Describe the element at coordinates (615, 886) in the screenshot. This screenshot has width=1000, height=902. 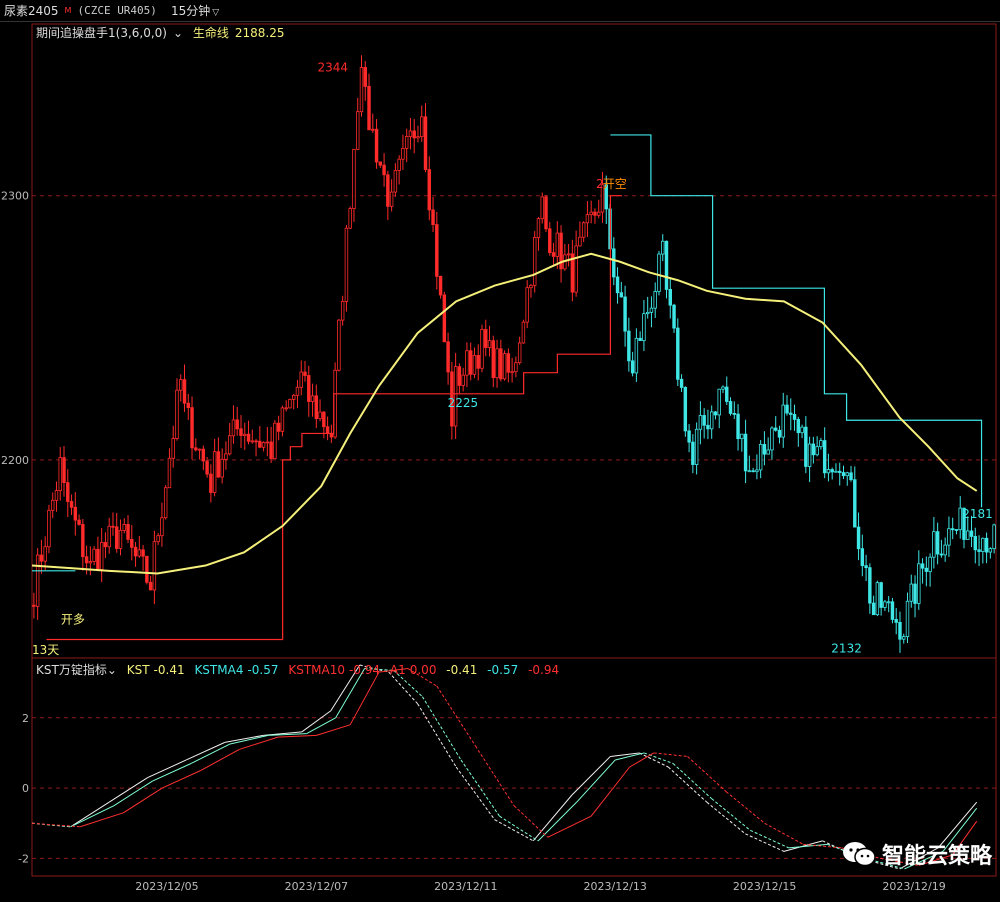
I see `x-tick-label: 2023/12/13` at that location.